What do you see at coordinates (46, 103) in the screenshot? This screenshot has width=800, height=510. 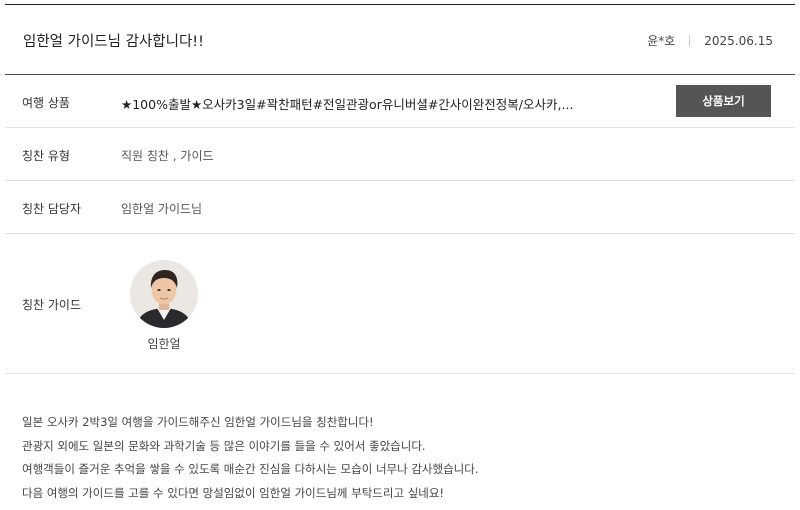 I see `product-label: 여행 상품` at bounding box center [46, 103].